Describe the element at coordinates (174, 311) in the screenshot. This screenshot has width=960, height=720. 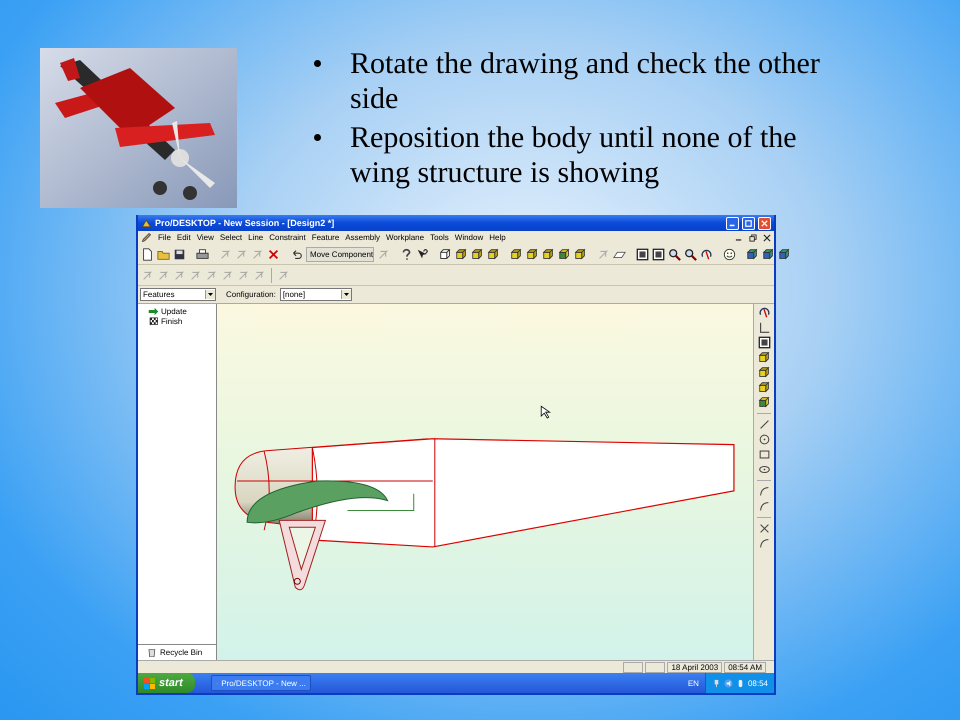
I see `tree-item: Update` at that location.